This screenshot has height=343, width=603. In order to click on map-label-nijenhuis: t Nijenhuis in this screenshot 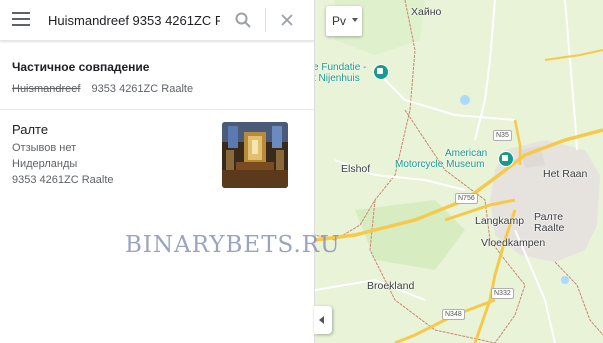, I will do `click(337, 78)`.